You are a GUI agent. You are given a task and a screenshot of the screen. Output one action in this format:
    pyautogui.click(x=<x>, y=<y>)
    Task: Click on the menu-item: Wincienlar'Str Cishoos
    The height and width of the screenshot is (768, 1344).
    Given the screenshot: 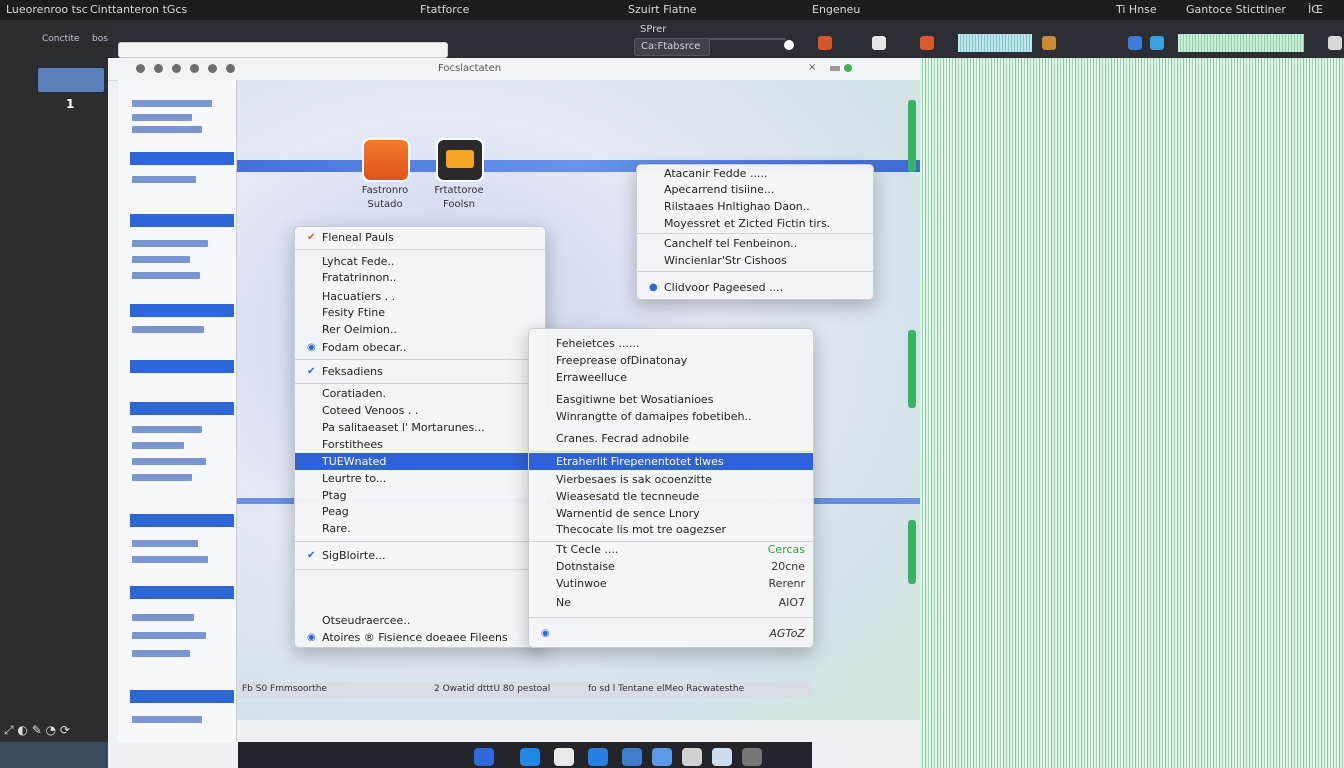 What is the action you would take?
    pyautogui.click(x=755, y=260)
    